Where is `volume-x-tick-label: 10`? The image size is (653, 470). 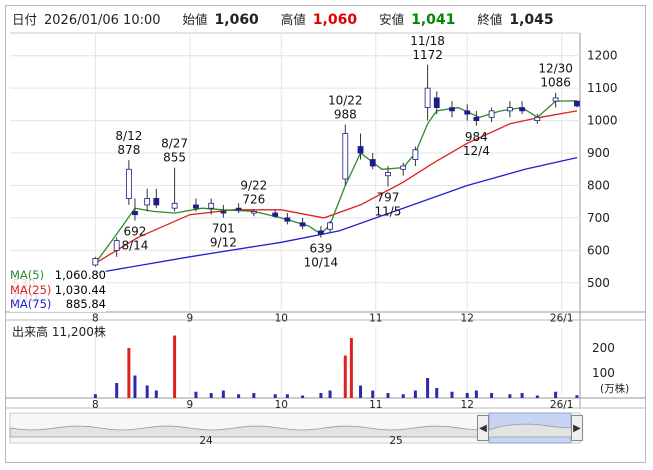
volume-x-tick-label: 10 is located at coordinates (281, 405).